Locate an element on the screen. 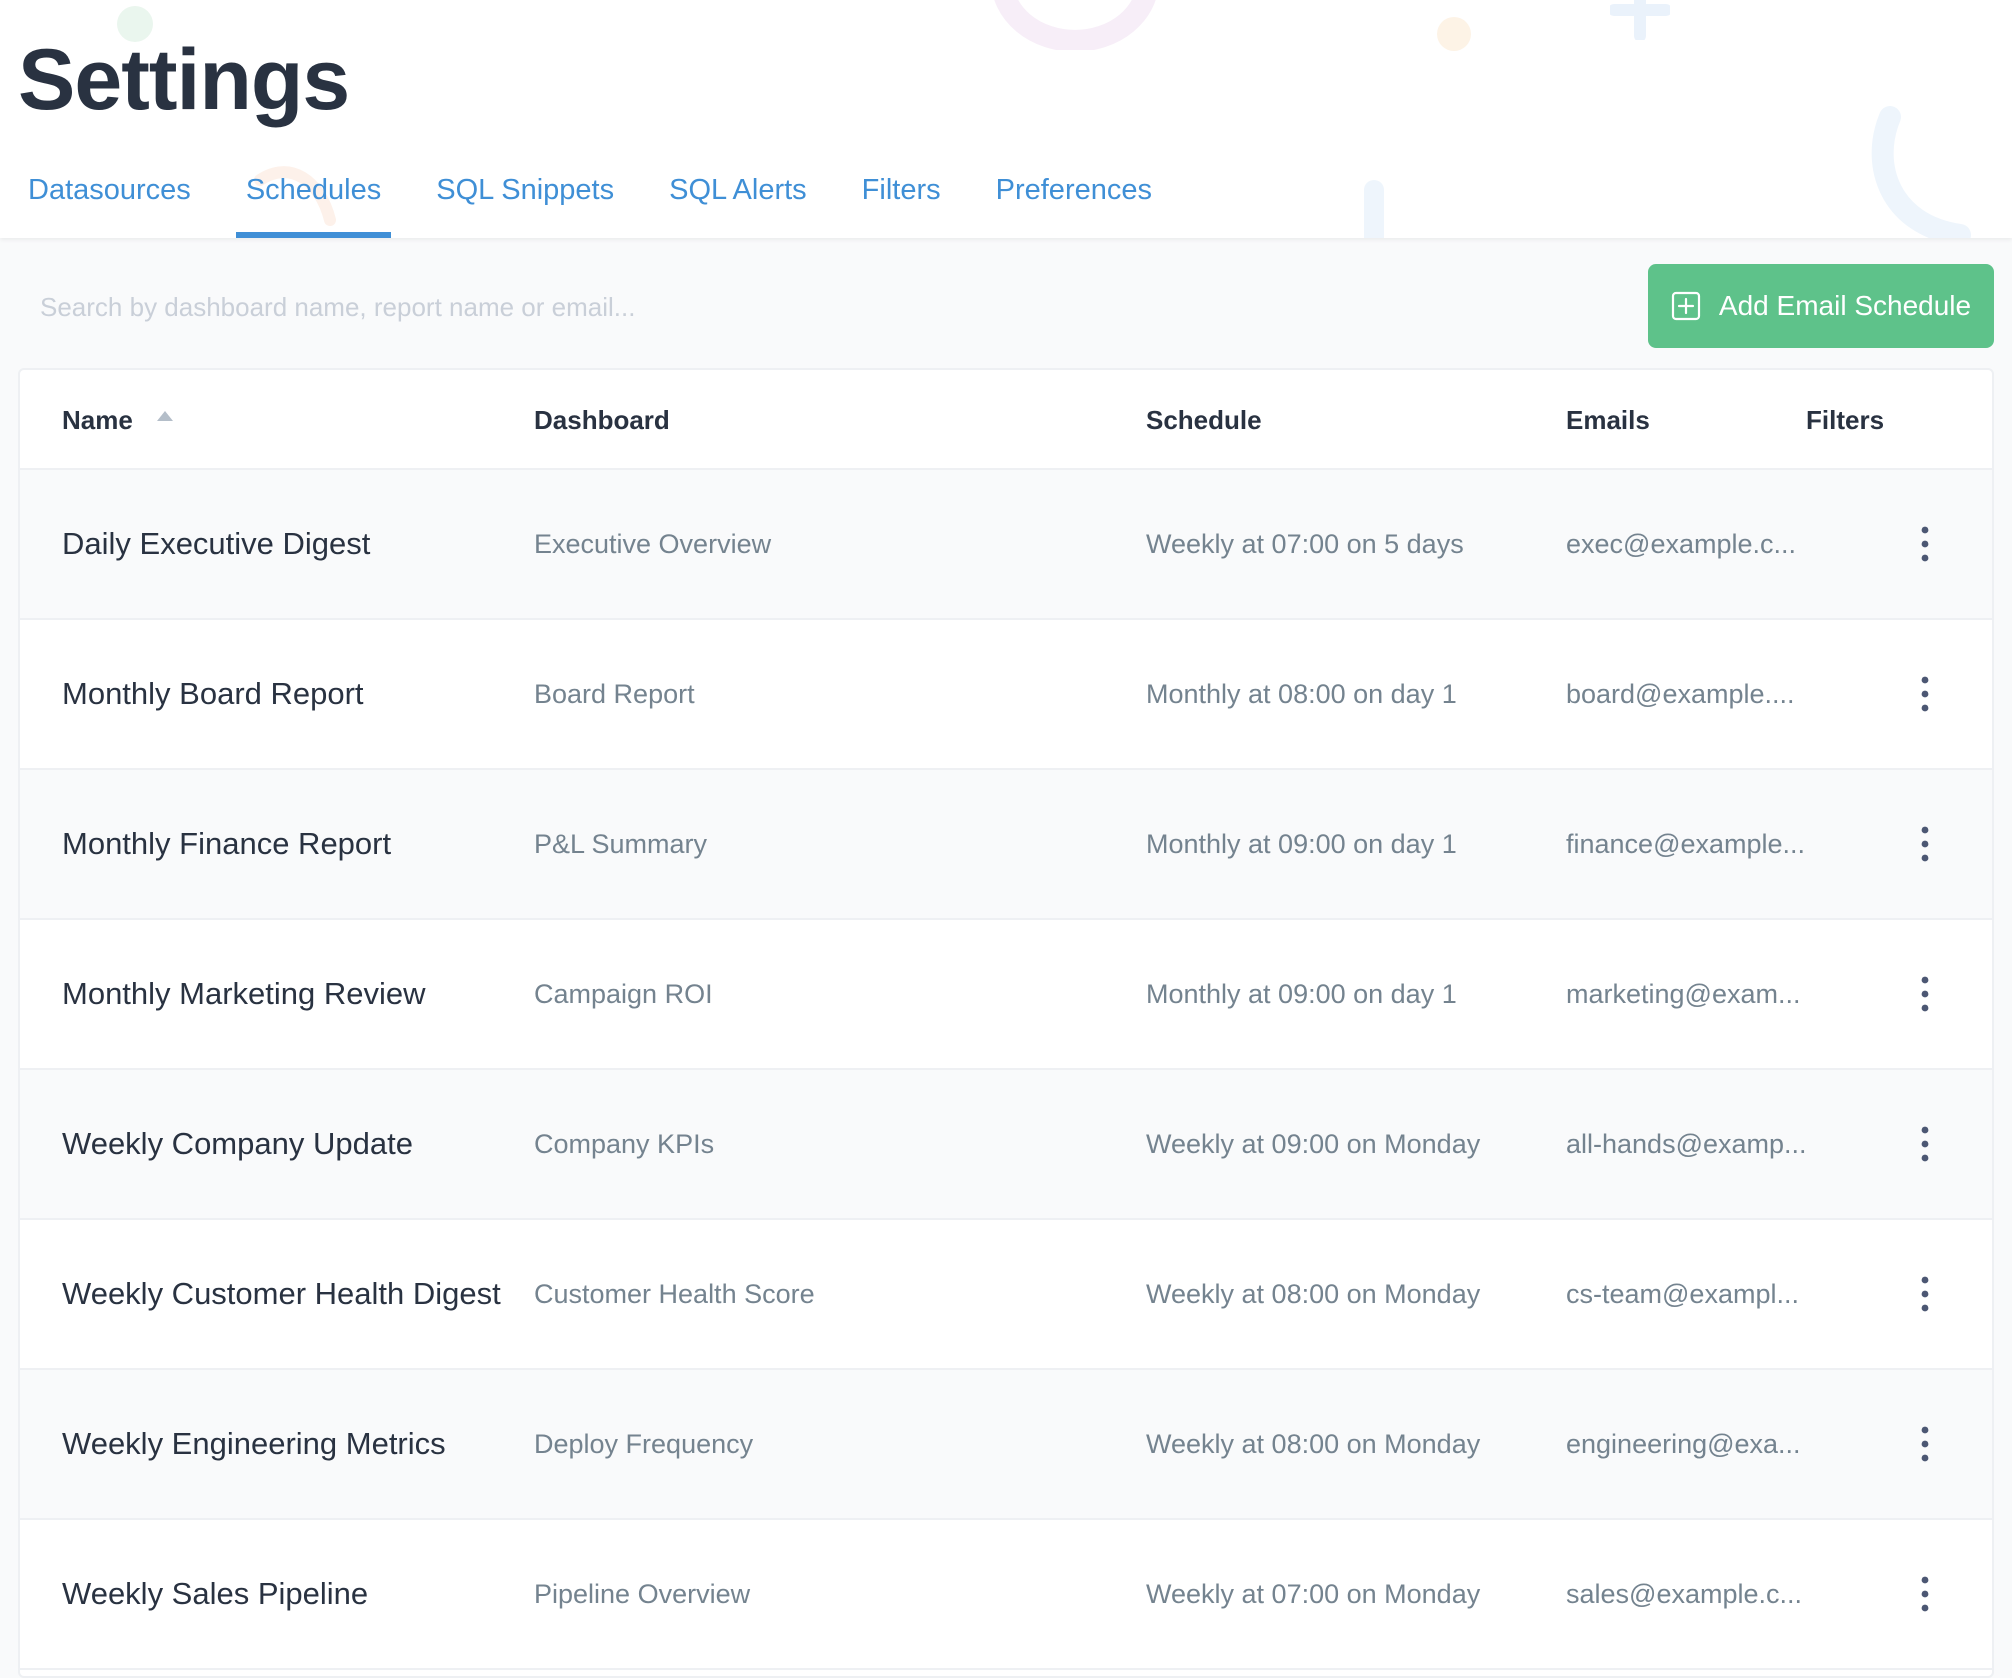 Image resolution: width=2012 pixels, height=1678 pixels. schedule-name: Daily Executive Digest is located at coordinates (216, 544).